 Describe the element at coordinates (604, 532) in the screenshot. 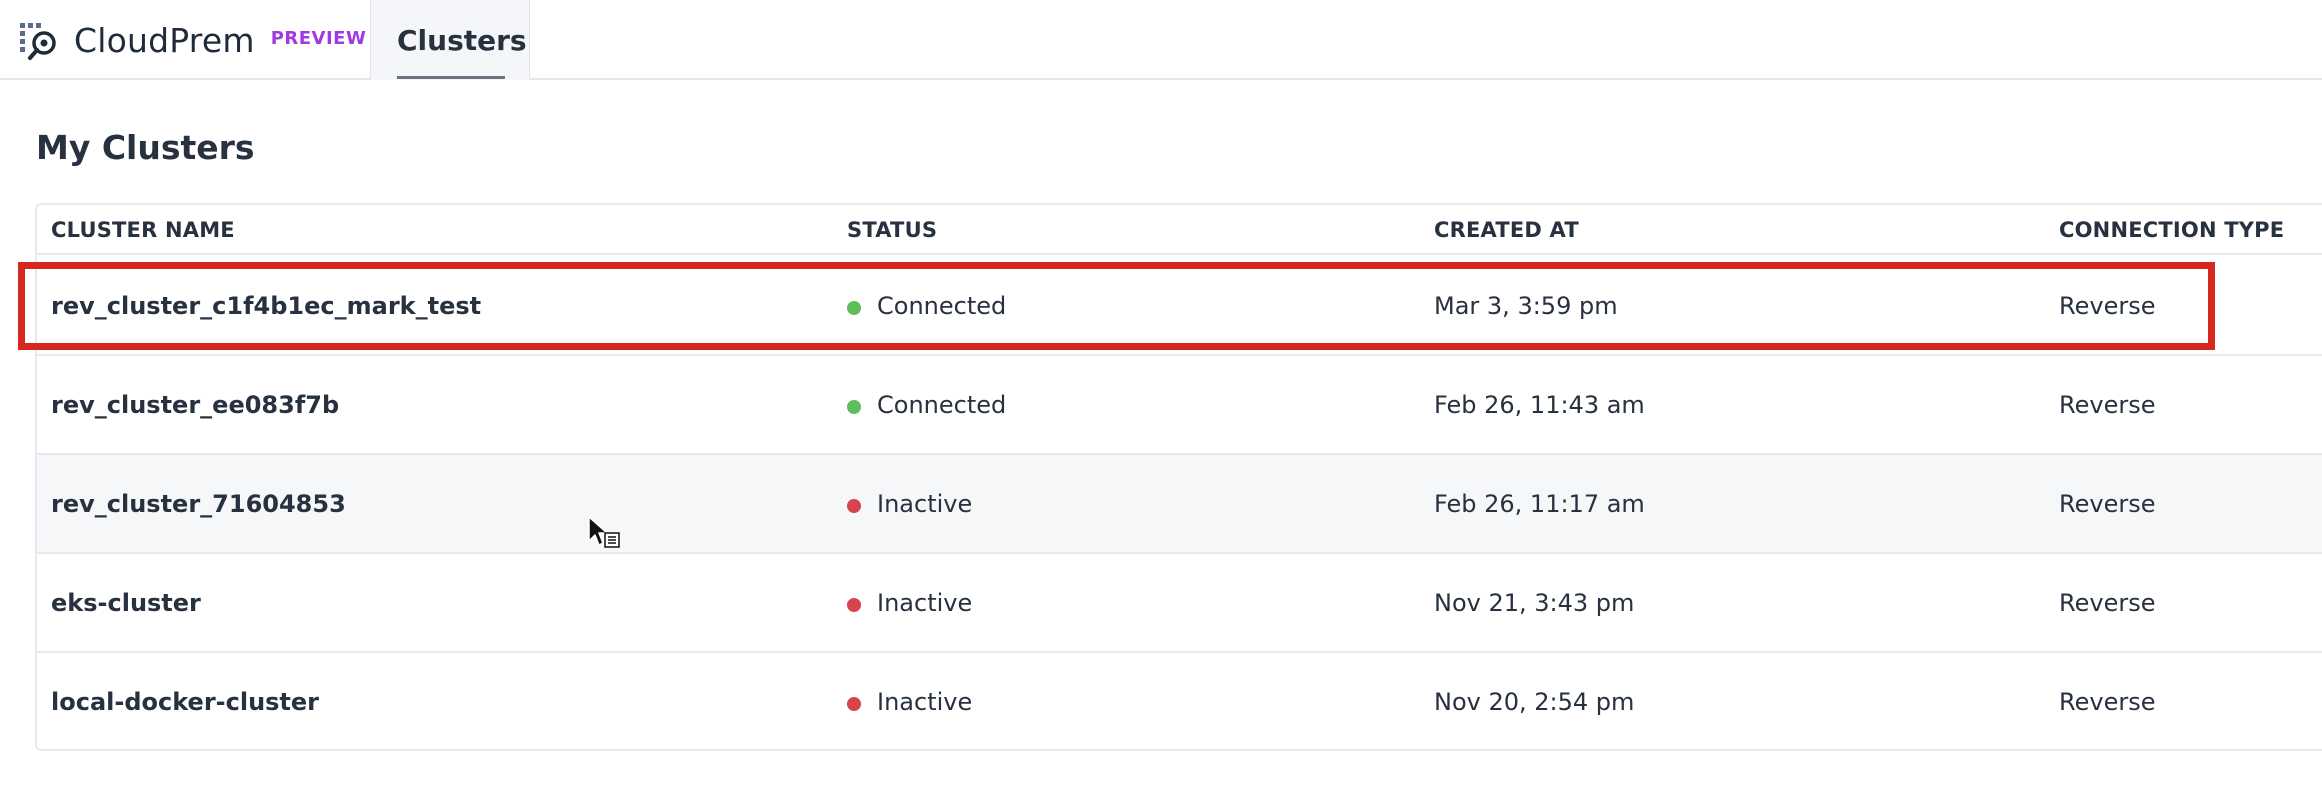

I see `mouse-cursor-icon` at that location.